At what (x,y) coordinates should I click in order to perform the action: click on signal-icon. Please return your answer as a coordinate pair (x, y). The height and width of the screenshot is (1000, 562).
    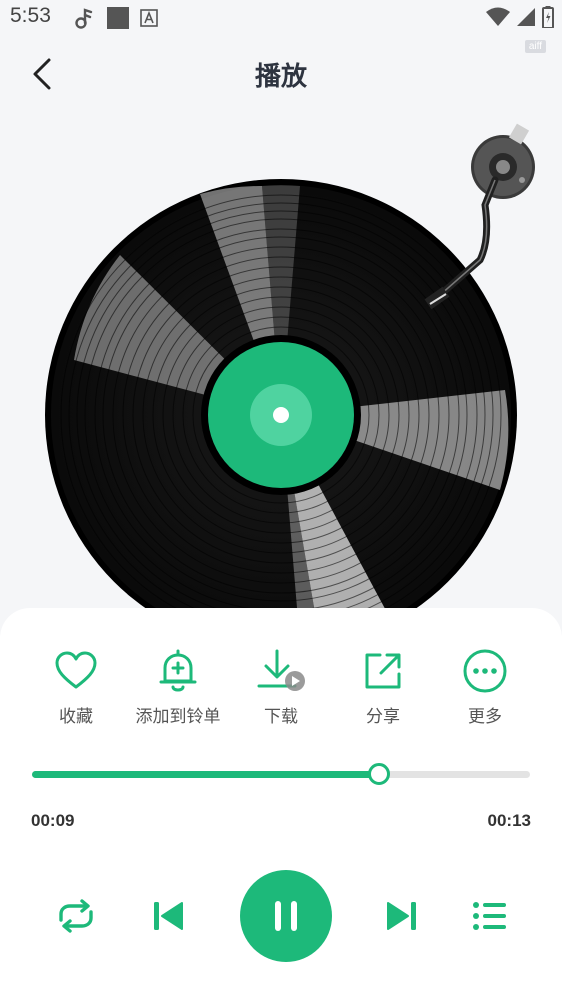
    Looking at the image, I should click on (526, 17).